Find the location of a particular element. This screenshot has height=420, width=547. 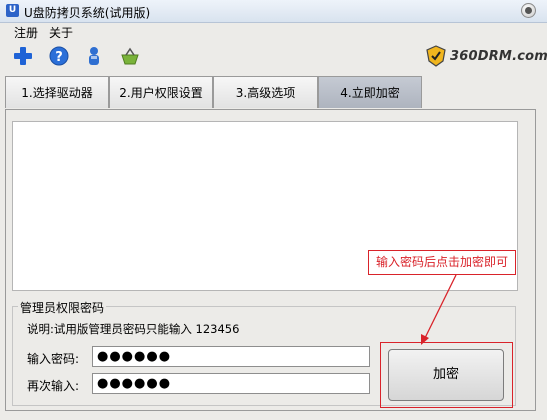

brand-text: 360DRM.com is located at coordinates (498, 56).